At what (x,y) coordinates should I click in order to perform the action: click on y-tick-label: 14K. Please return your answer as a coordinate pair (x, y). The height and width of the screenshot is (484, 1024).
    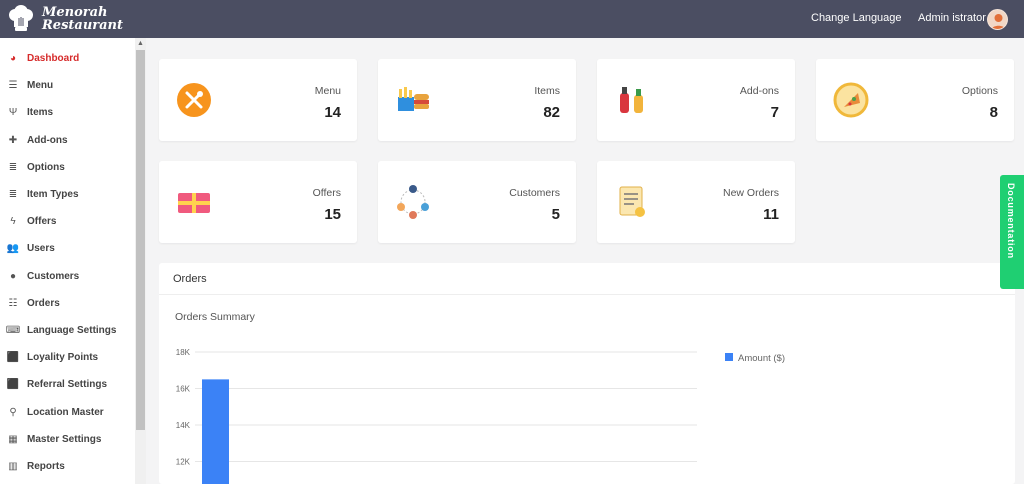
    Looking at the image, I should click on (183, 425).